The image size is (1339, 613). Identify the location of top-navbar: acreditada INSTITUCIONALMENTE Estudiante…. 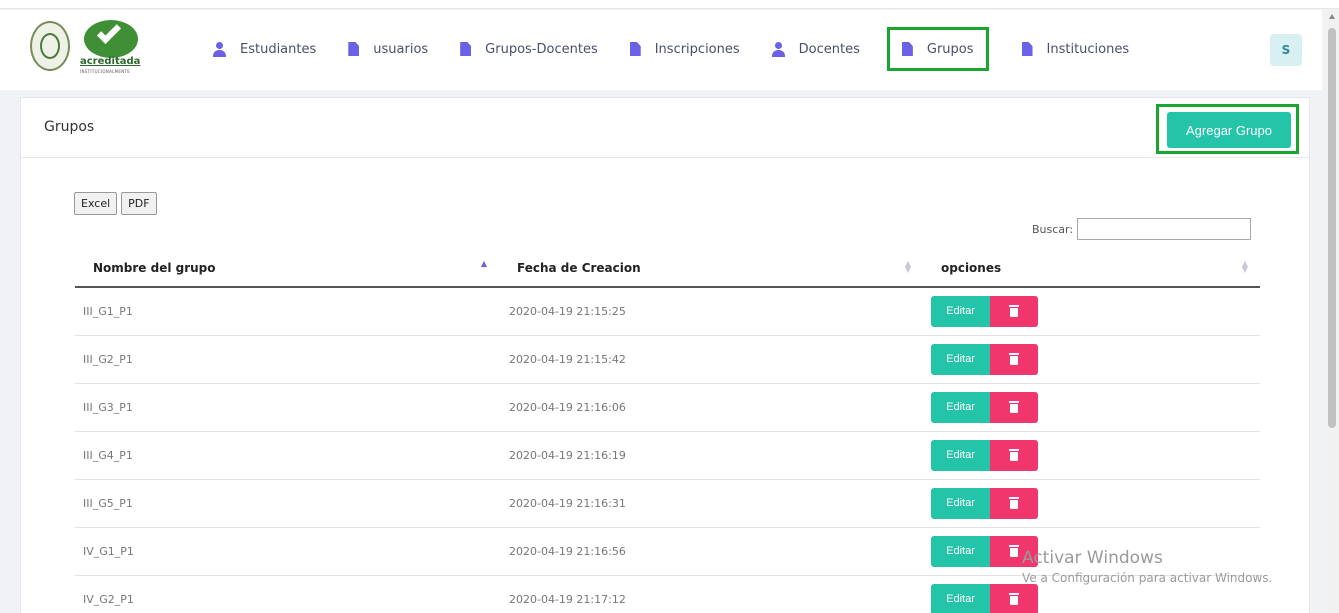
(661, 50).